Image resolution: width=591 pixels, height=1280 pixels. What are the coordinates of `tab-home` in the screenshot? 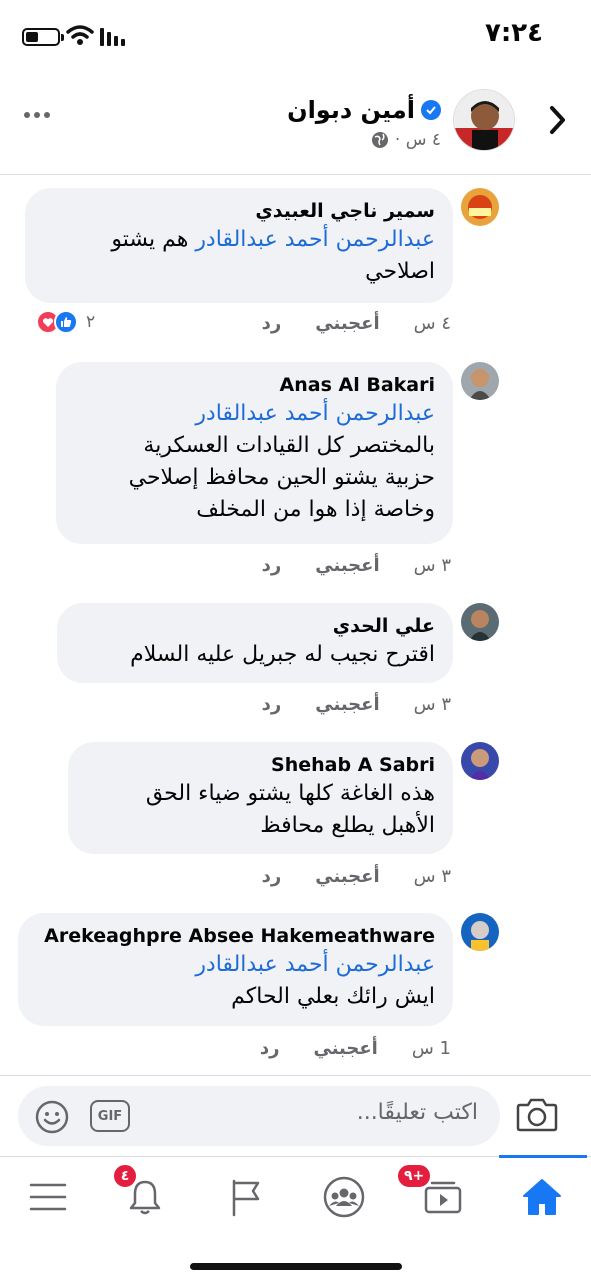 It's located at (542, 1197).